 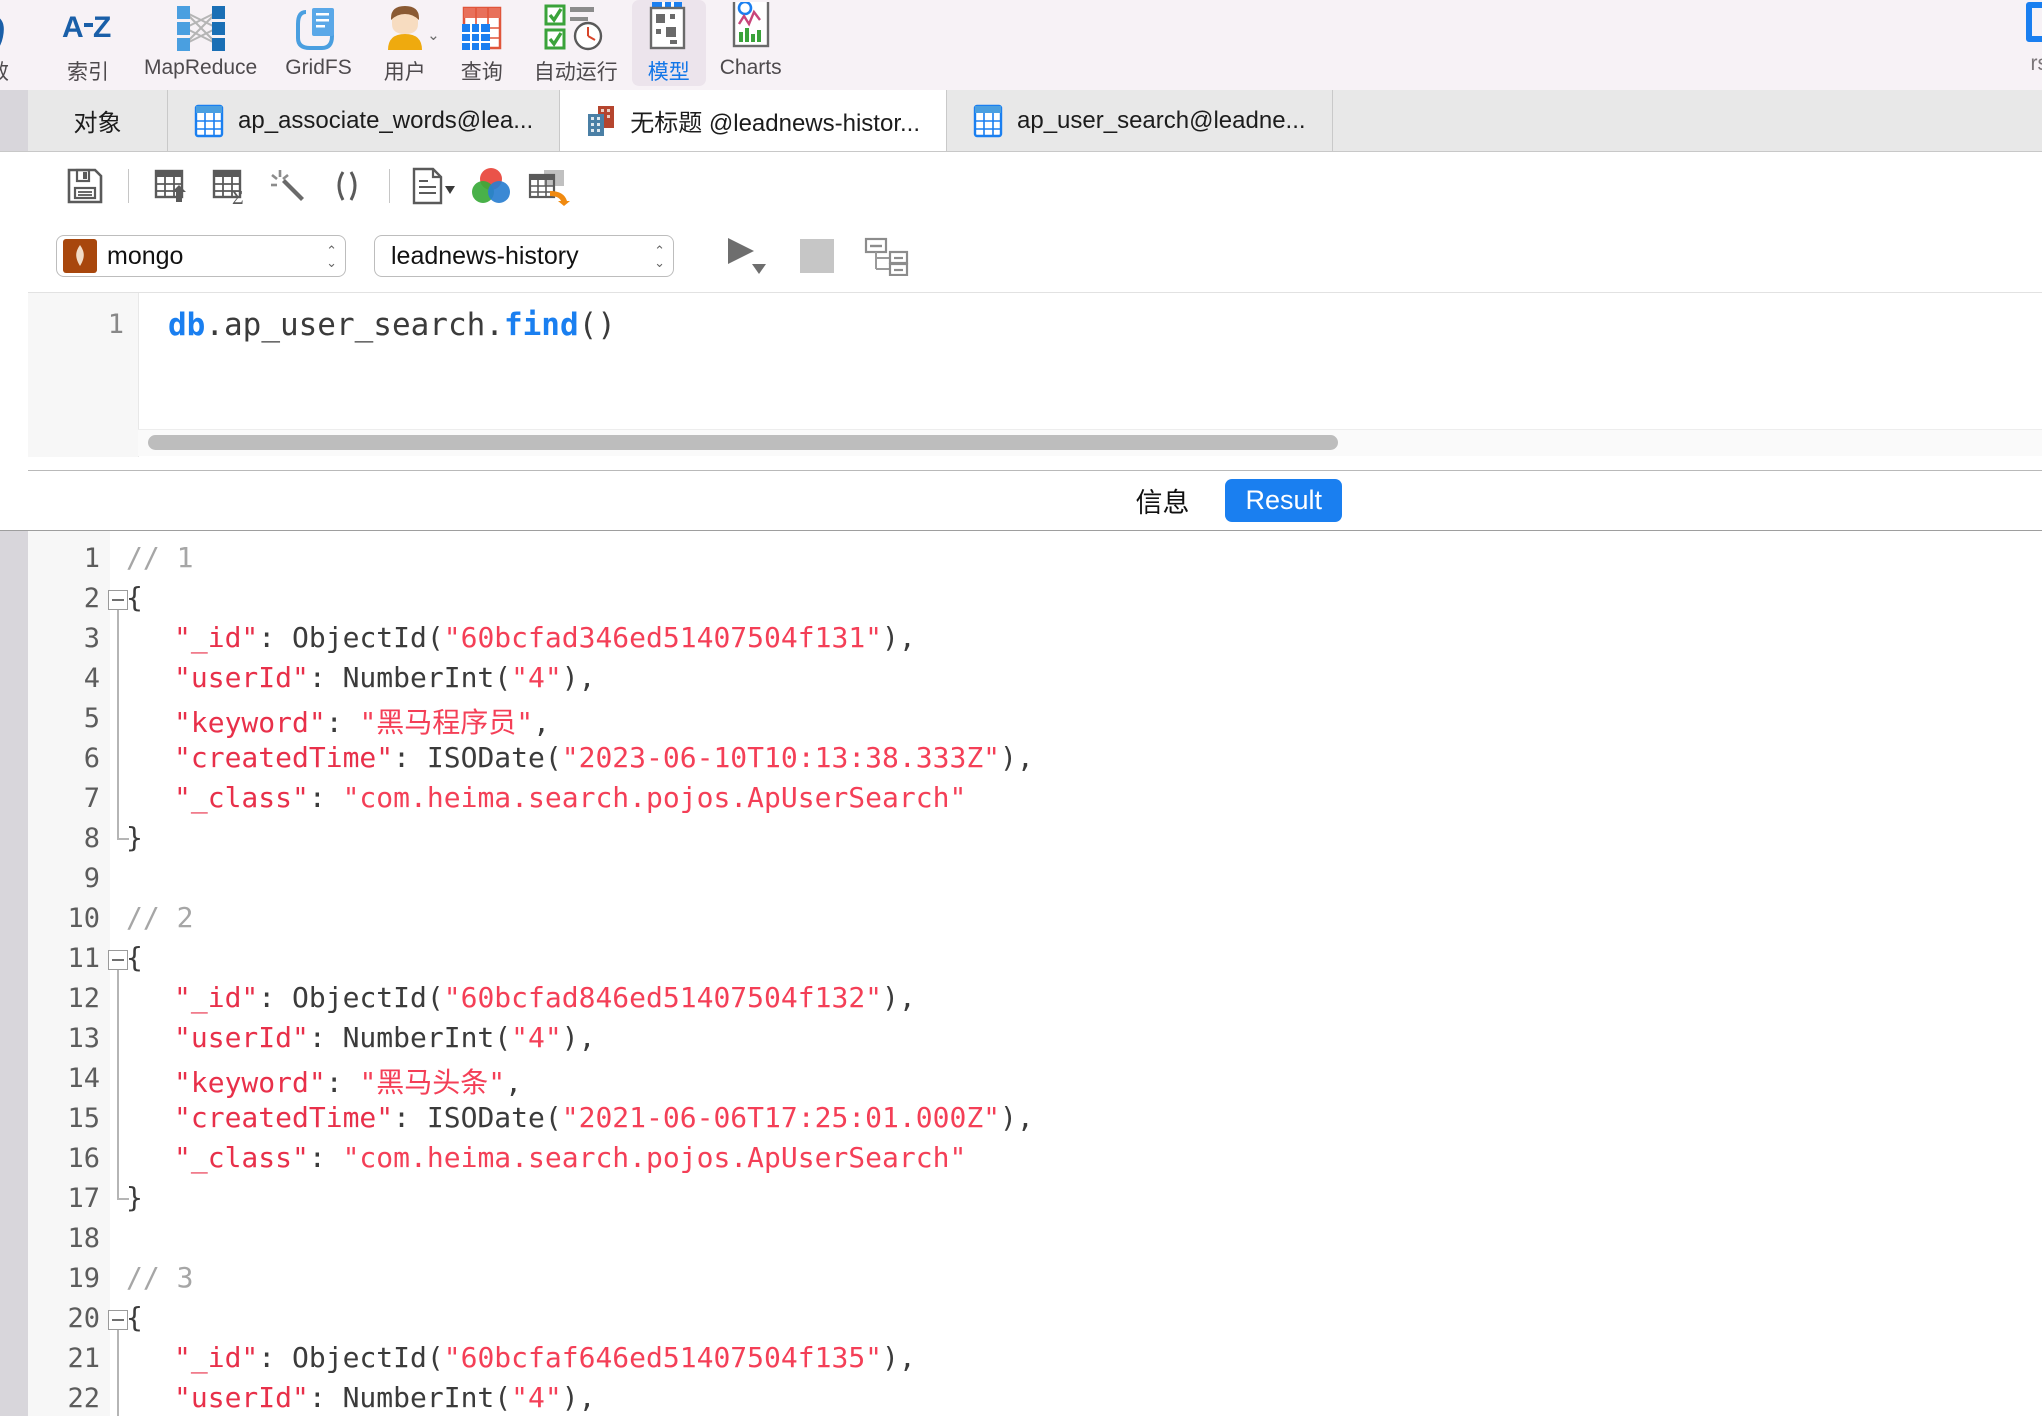 I want to click on result-line-number: 4, so click(x=91, y=678).